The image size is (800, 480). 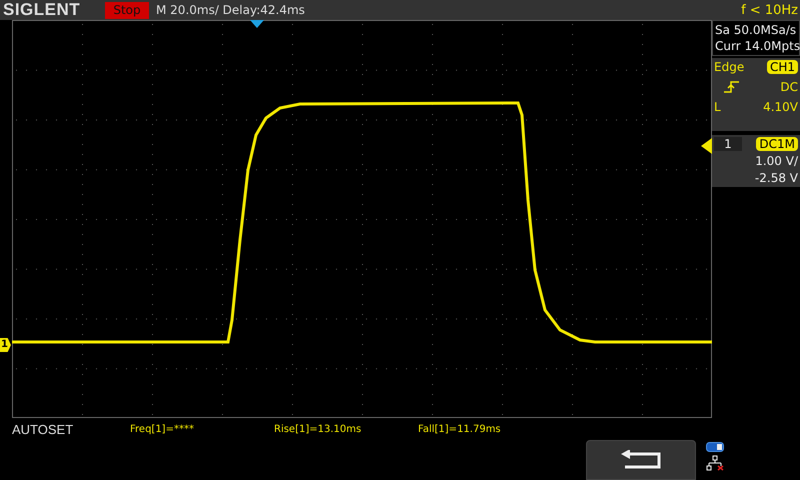 What do you see at coordinates (5, 345) in the screenshot?
I see `channel-marker: 1` at bounding box center [5, 345].